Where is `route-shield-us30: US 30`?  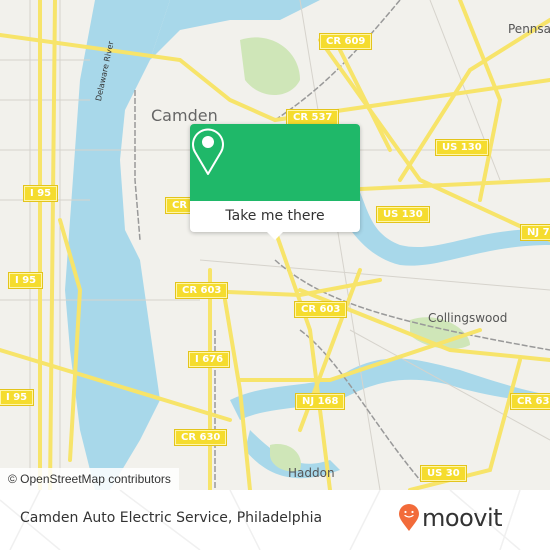
route-shield-us30: US 30 is located at coordinates (443, 473).